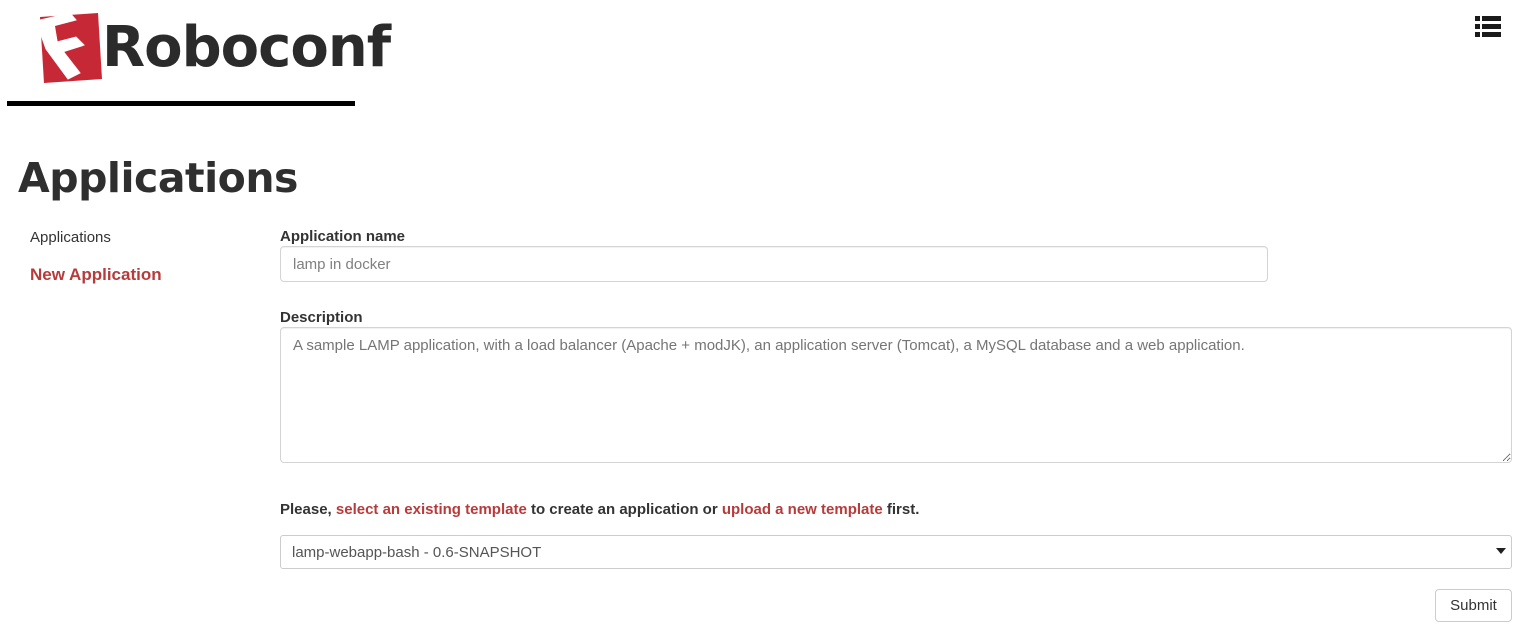 This screenshot has height=642, width=1529. What do you see at coordinates (896, 605) in the screenshot?
I see `form-actions: Submit` at bounding box center [896, 605].